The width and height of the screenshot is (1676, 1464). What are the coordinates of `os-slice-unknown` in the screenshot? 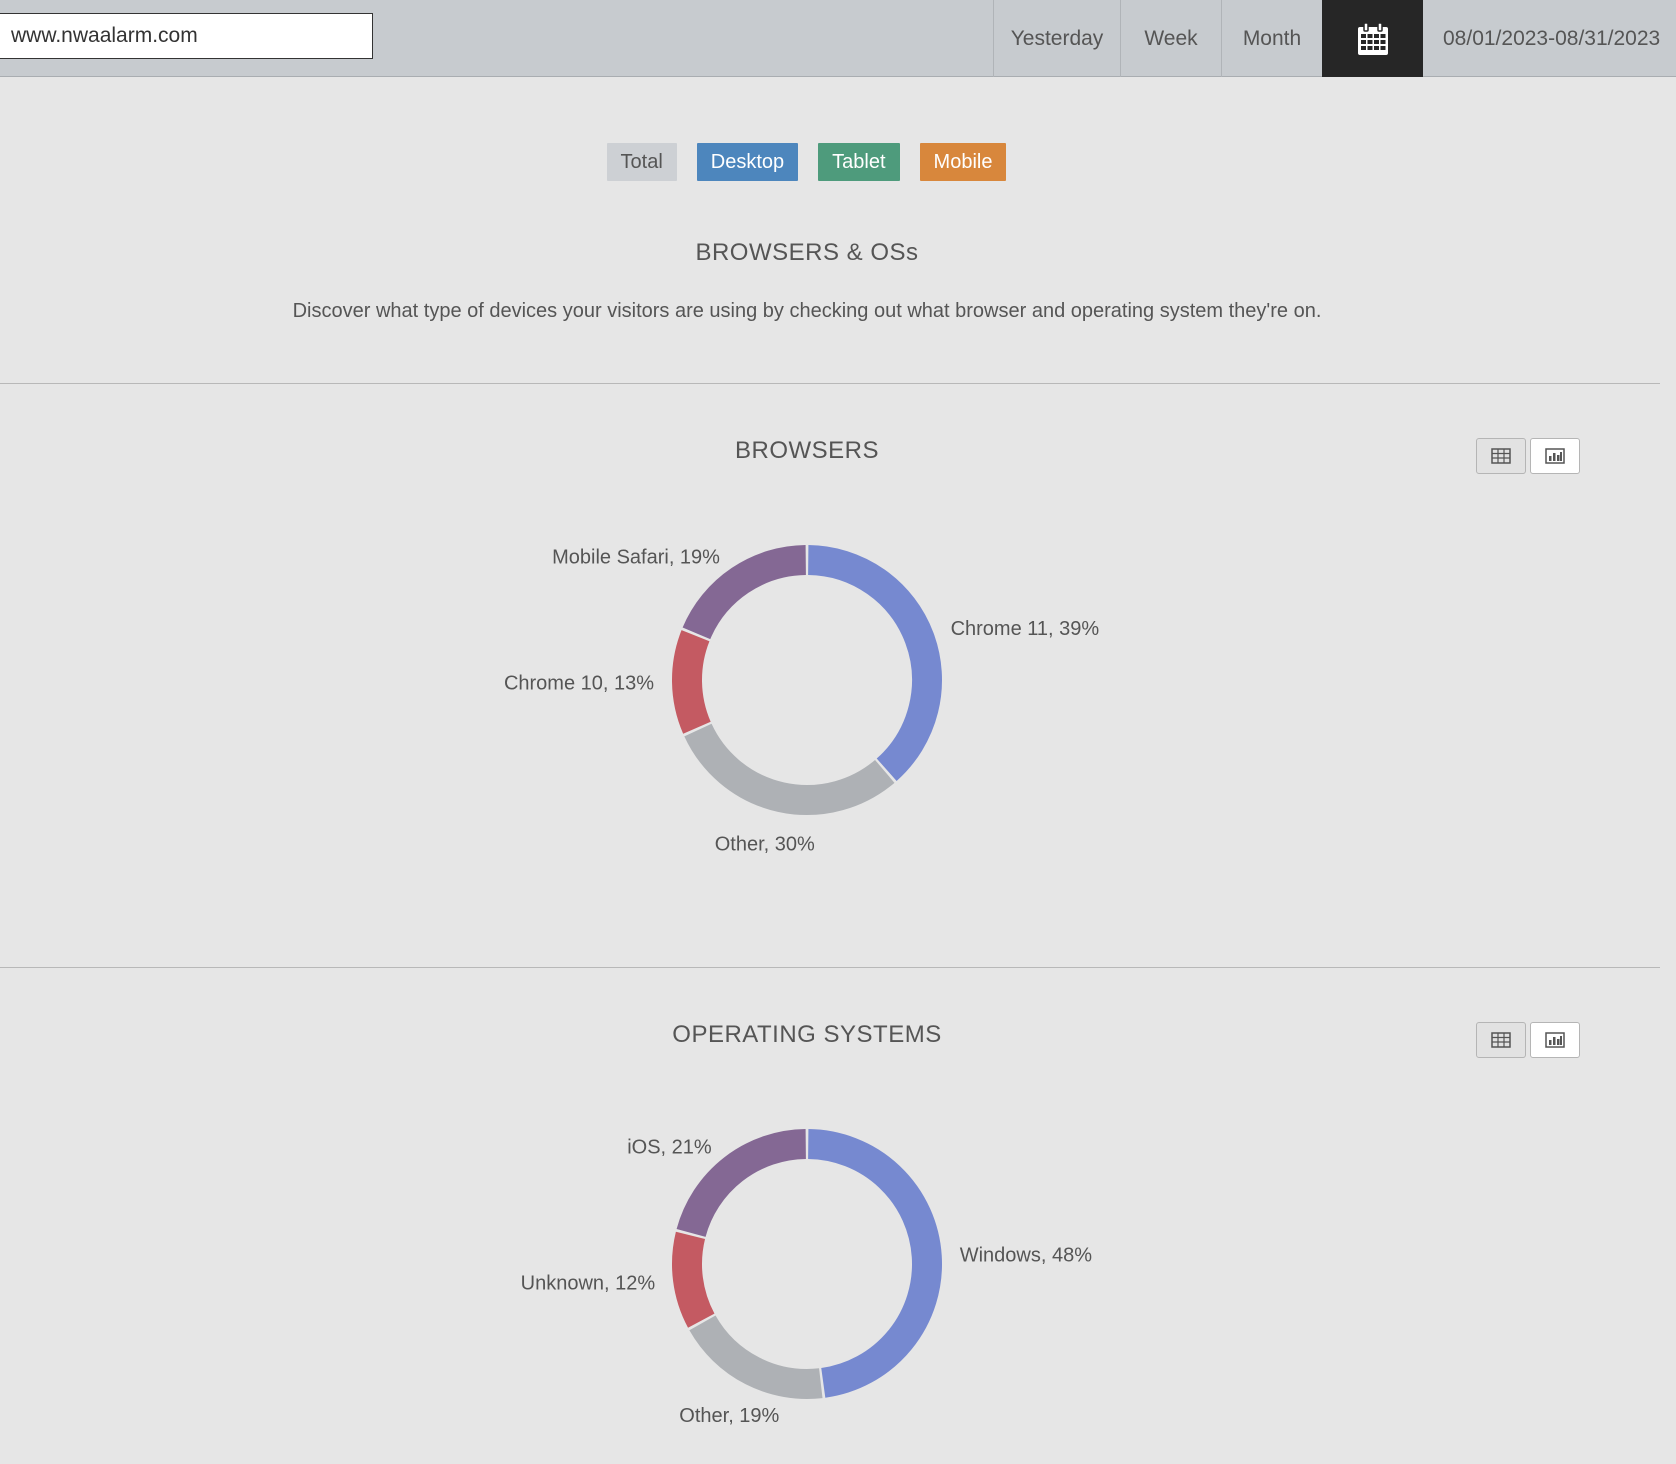 It's located at (693, 1279).